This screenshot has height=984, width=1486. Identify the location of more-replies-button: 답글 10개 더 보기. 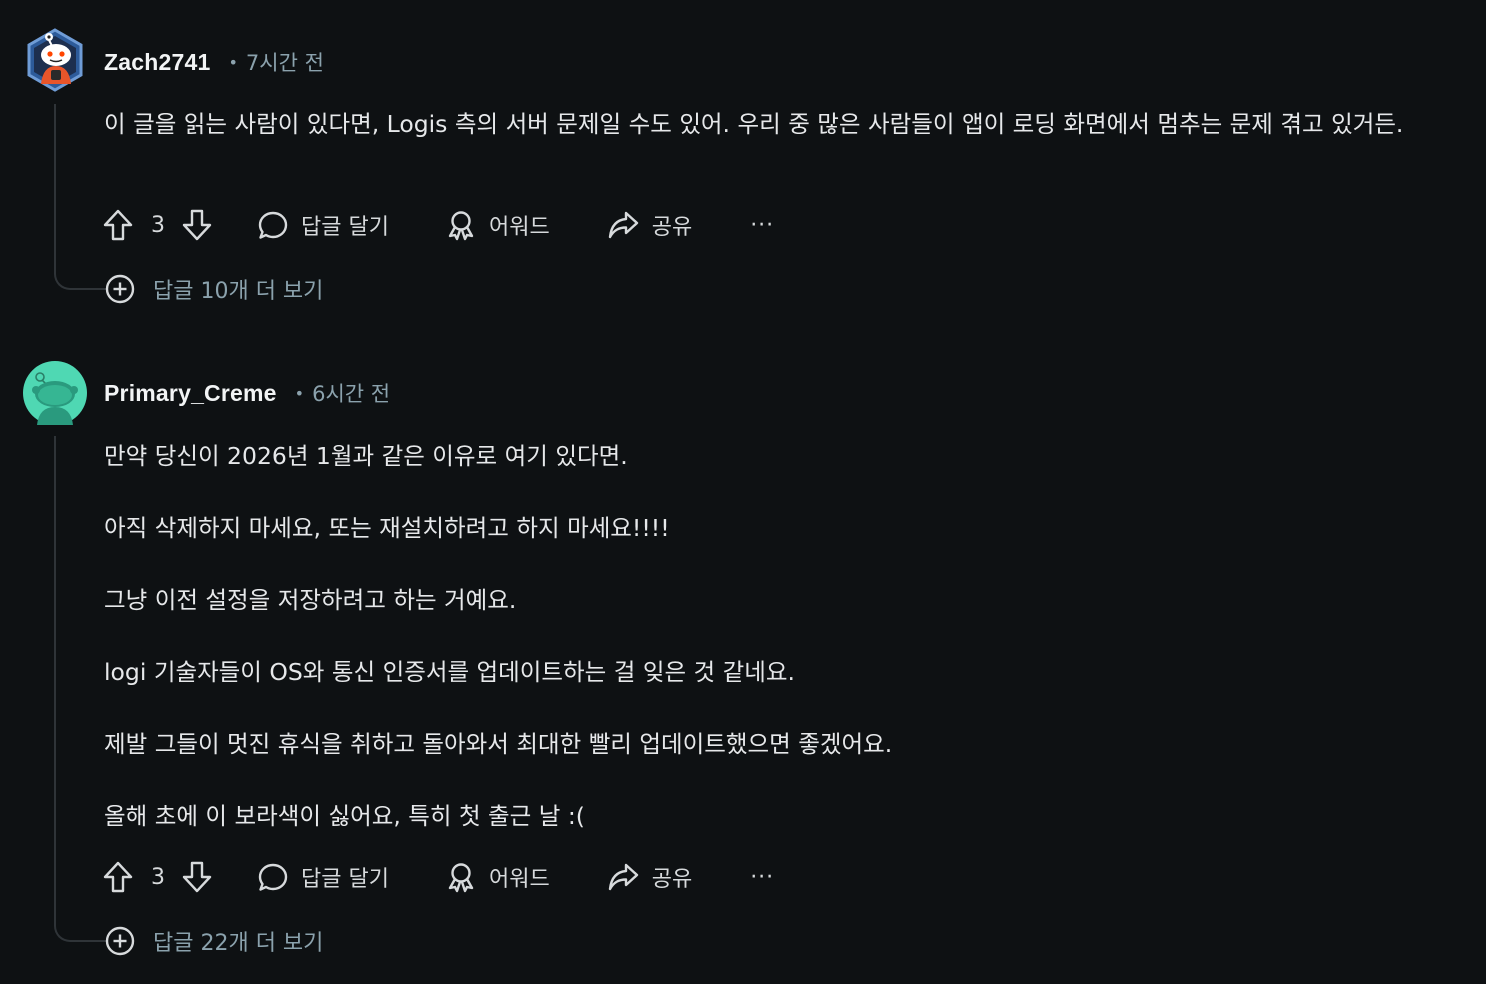
(213, 289).